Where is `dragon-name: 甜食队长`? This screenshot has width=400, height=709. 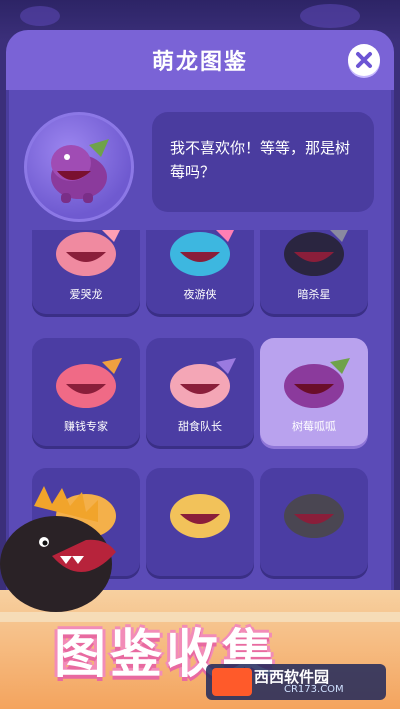 dragon-name: 甜食队长 is located at coordinates (200, 426).